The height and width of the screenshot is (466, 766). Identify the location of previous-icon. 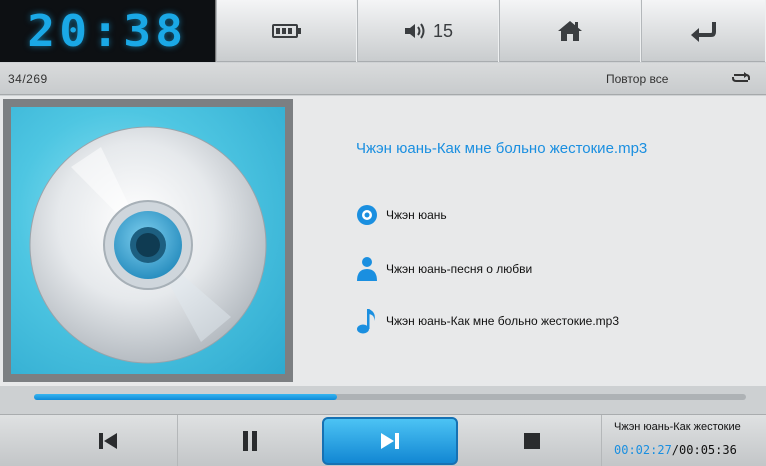
(107, 441).